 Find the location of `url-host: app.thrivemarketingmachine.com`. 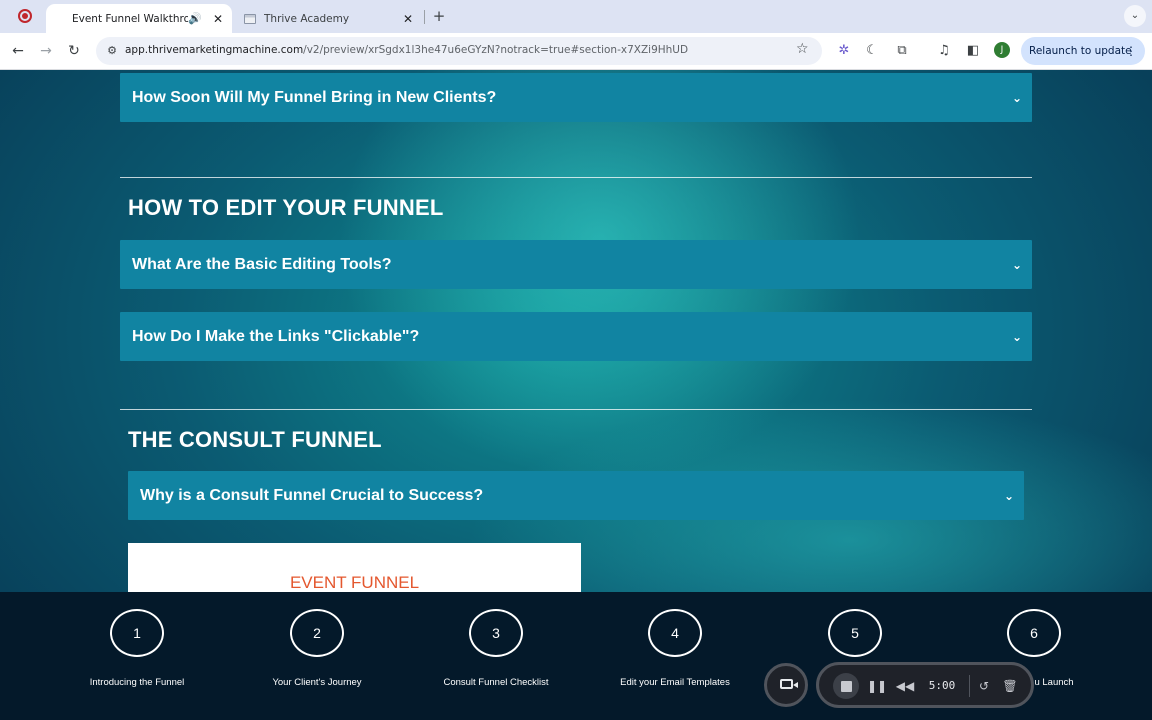

url-host: app.thrivemarketingmachine.com is located at coordinates (214, 50).